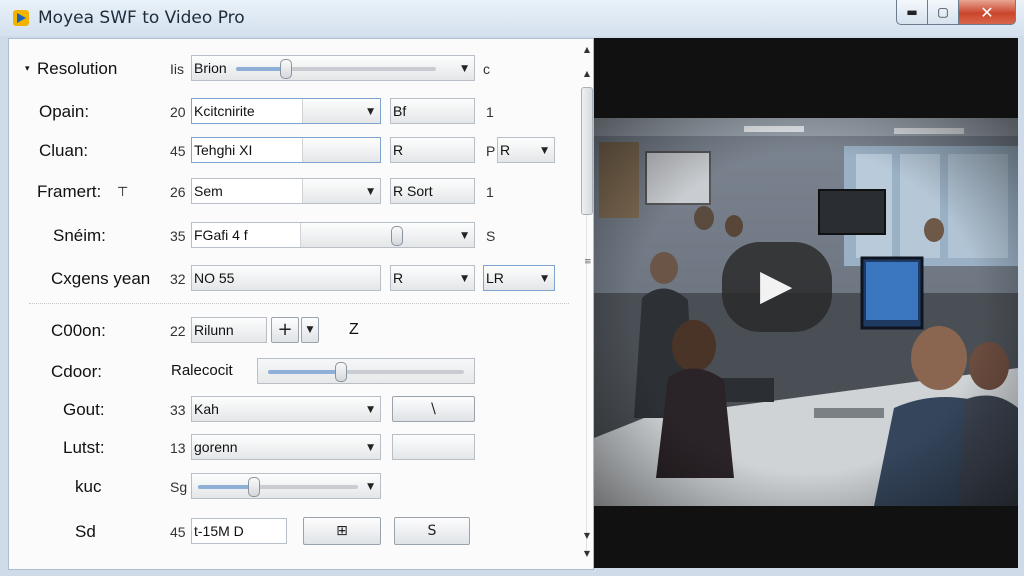 The height and width of the screenshot is (576, 1024). I want to click on framert-field2: R Sort, so click(432, 191).